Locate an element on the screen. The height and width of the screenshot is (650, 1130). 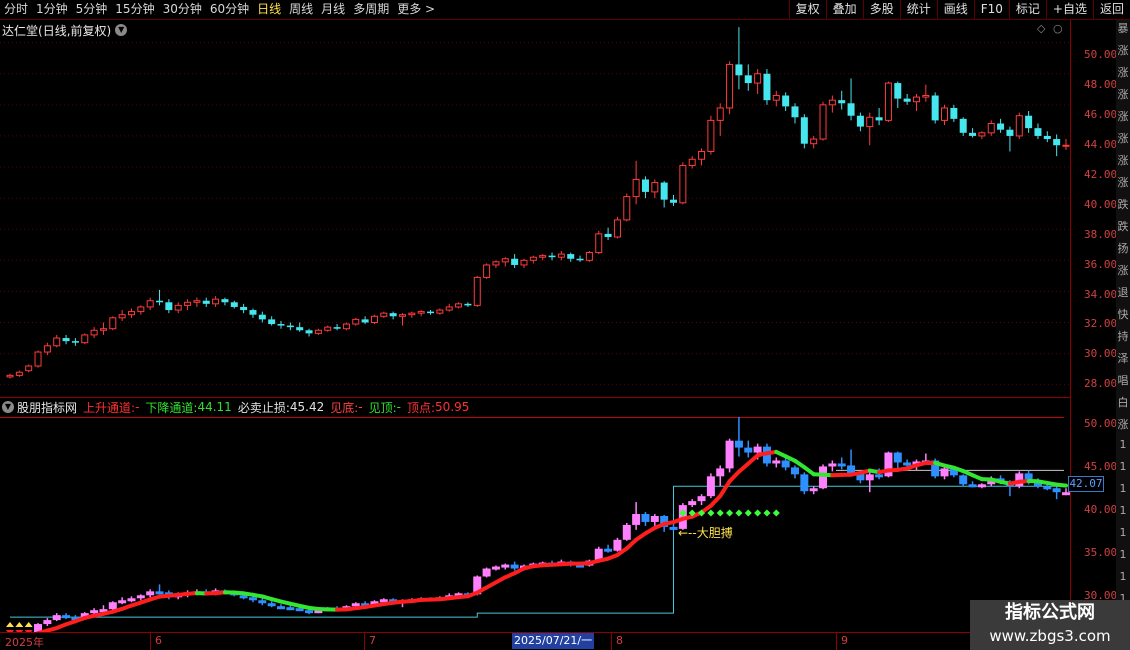
tab-1min: 1分钟 is located at coordinates (52, 10).